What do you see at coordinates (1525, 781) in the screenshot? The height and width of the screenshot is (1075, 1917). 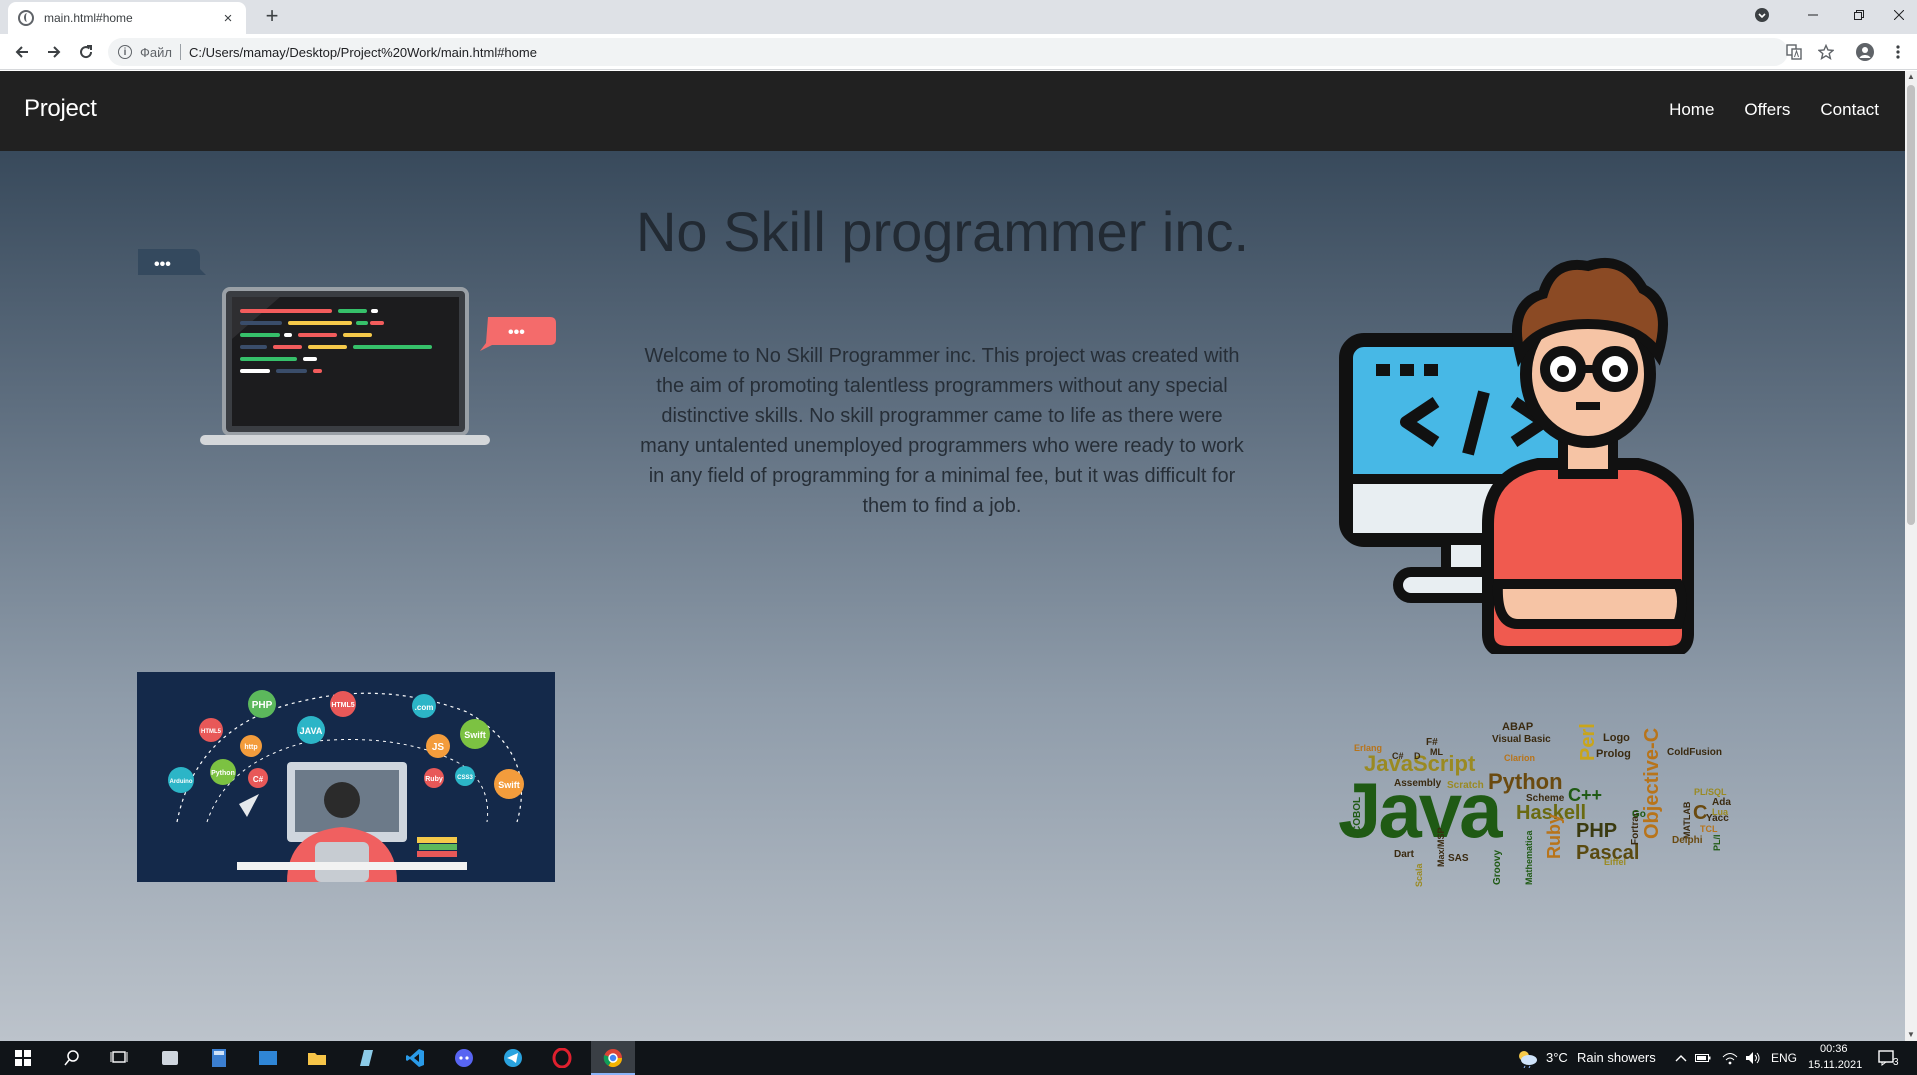 I see `cloud-word: Python` at bounding box center [1525, 781].